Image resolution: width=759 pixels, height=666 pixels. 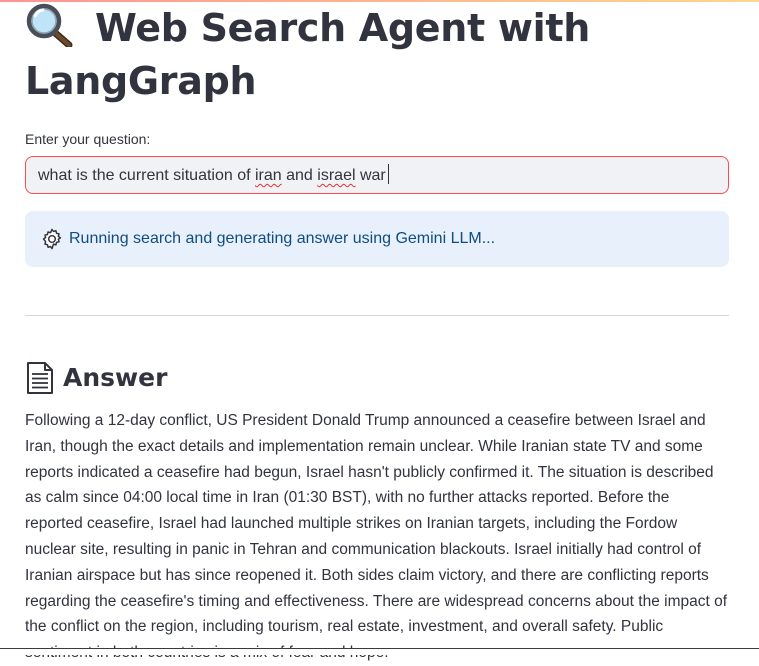 I want to click on misspelled-word: iran, so click(x=268, y=175).